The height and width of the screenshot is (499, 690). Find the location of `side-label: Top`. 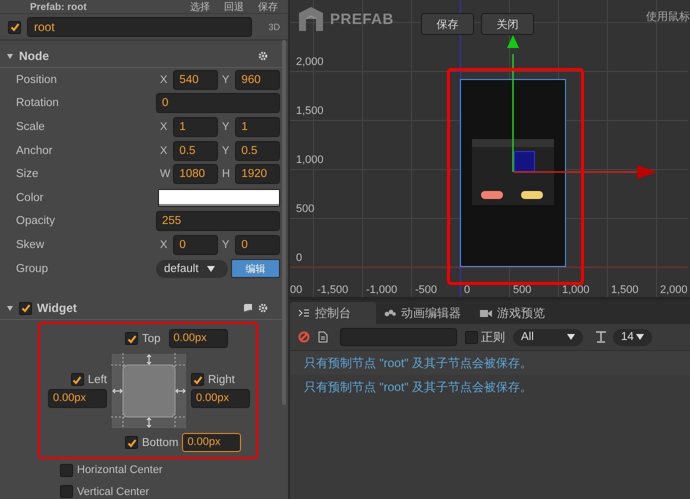

side-label: Top is located at coordinates (151, 338).